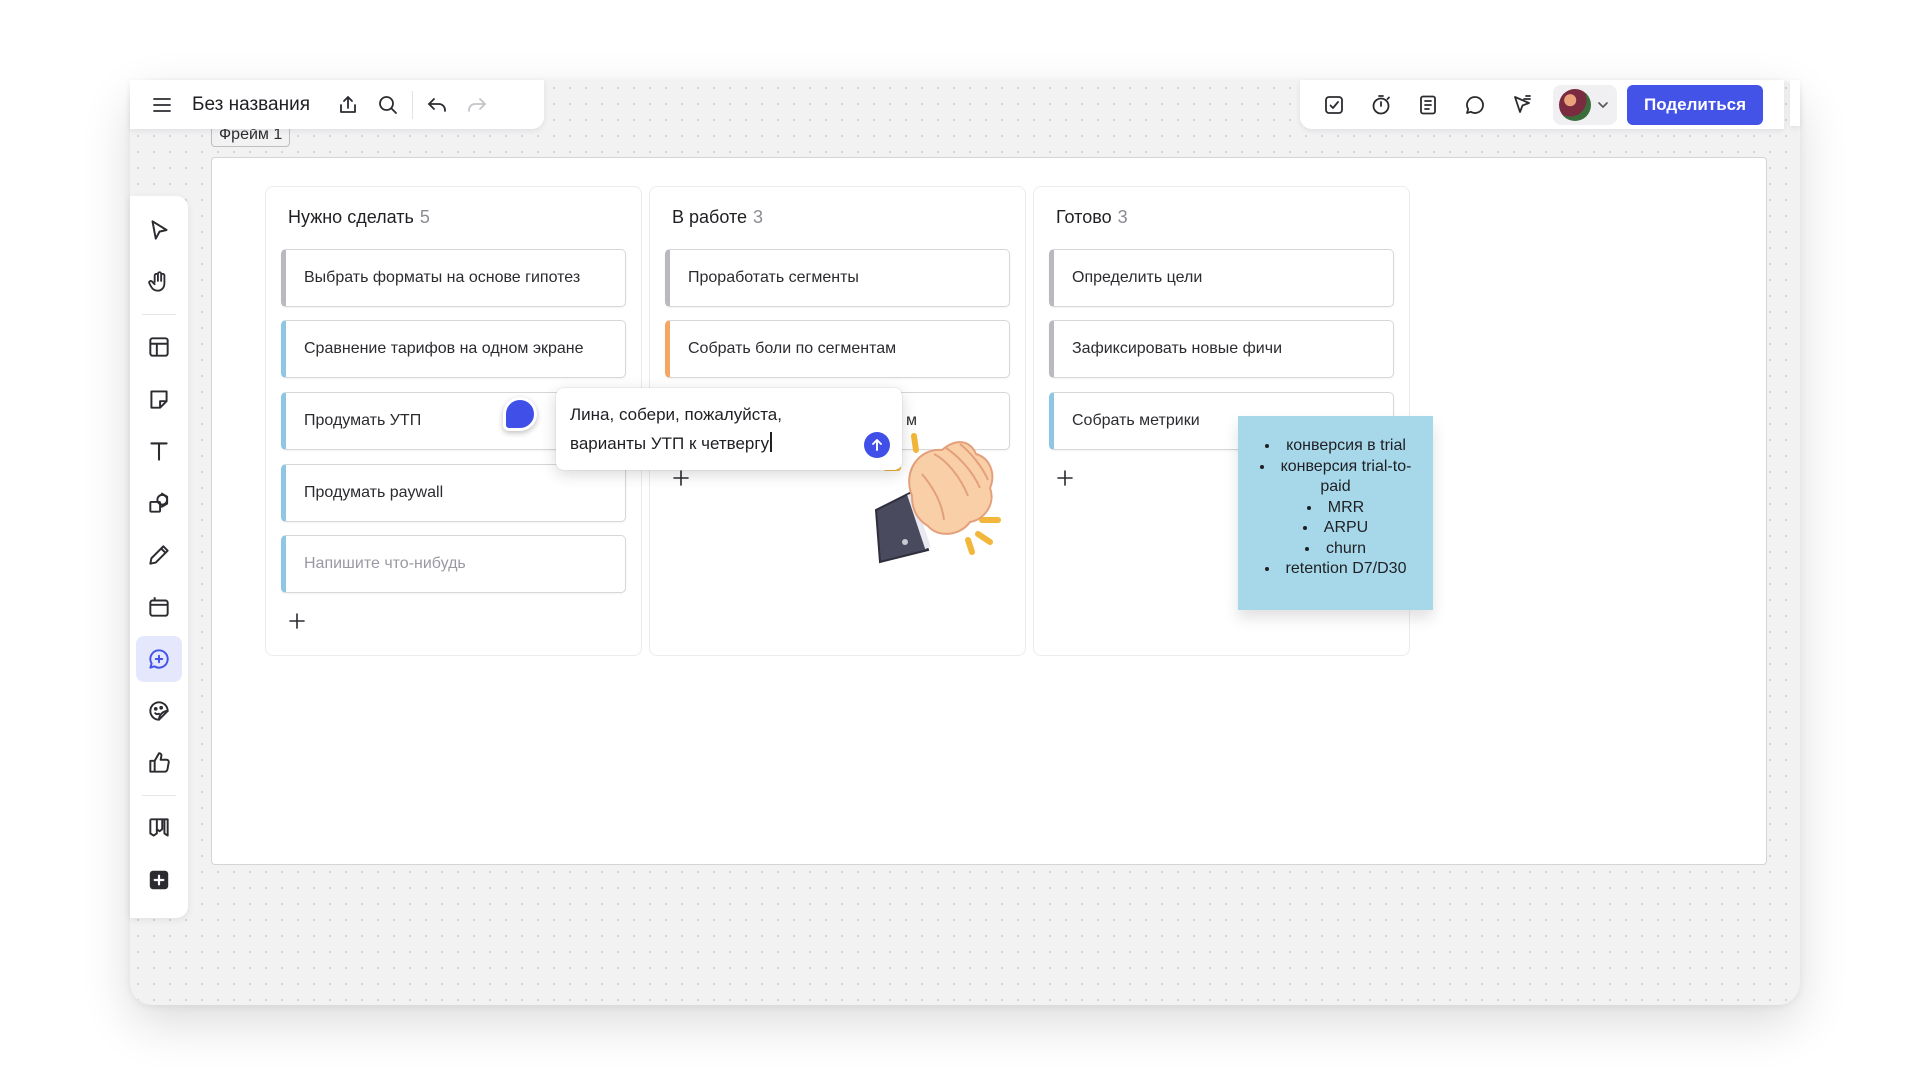 Image resolution: width=1920 pixels, height=1080 pixels. What do you see at coordinates (453, 564) in the screenshot?
I see `new-card-input: Напишите что-нибудь` at bounding box center [453, 564].